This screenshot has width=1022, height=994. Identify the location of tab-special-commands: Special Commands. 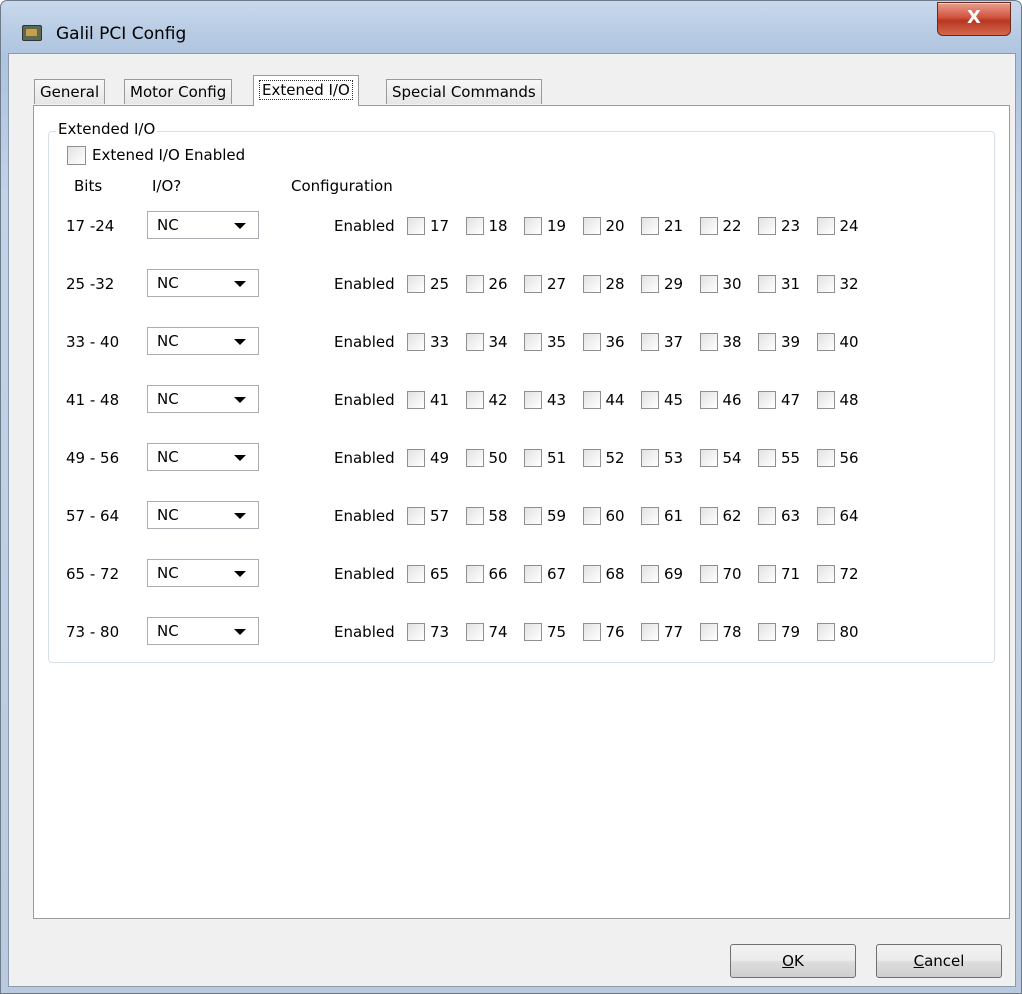
(464, 91).